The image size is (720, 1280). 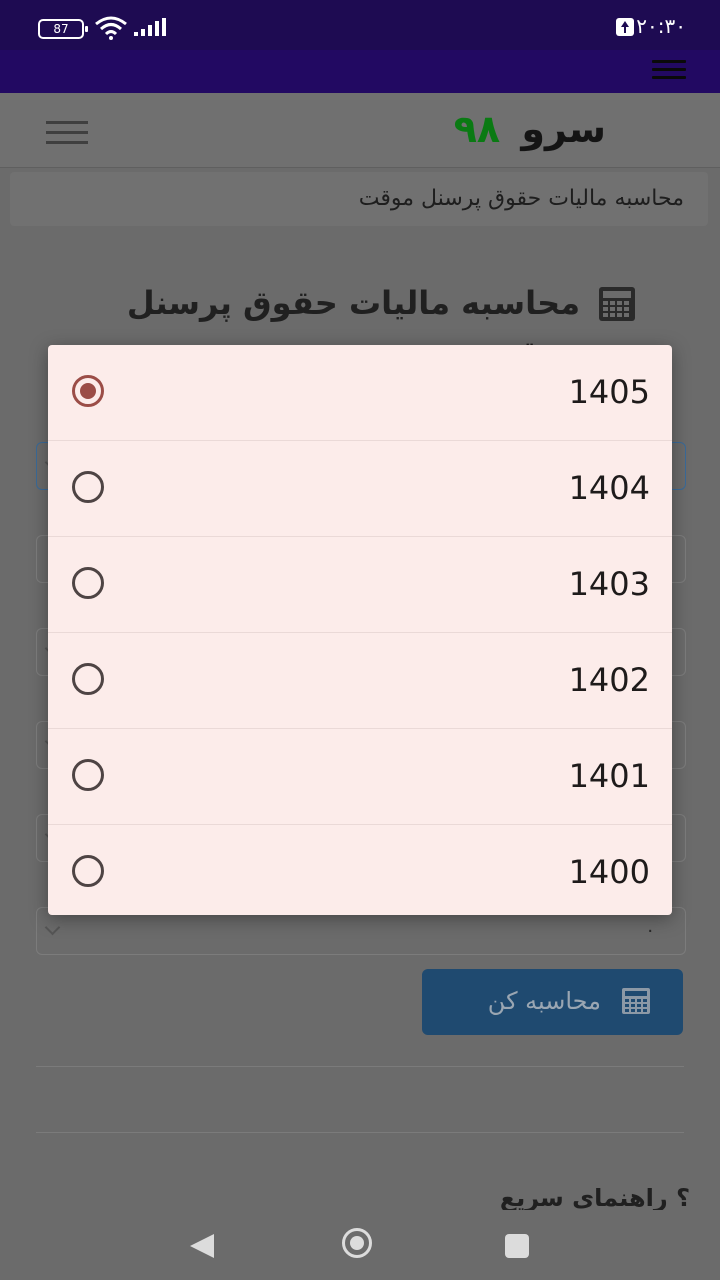 What do you see at coordinates (625, 27) in the screenshot?
I see `upload-icon` at bounding box center [625, 27].